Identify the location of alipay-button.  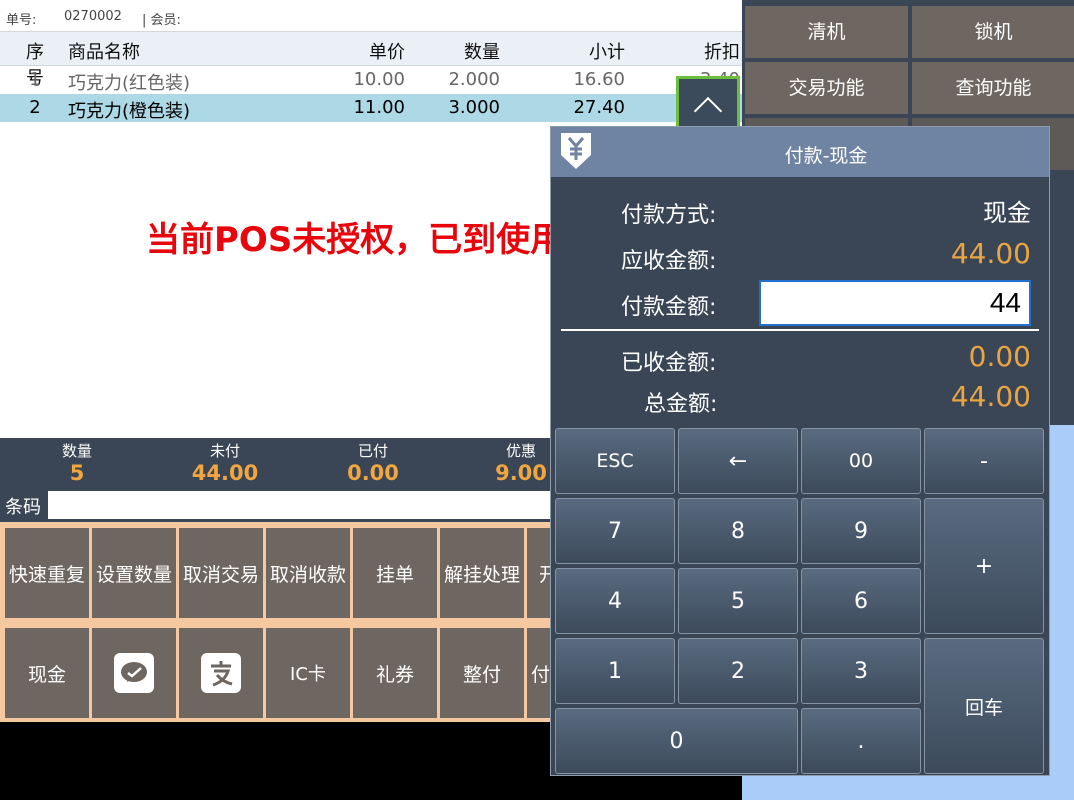
(221, 673).